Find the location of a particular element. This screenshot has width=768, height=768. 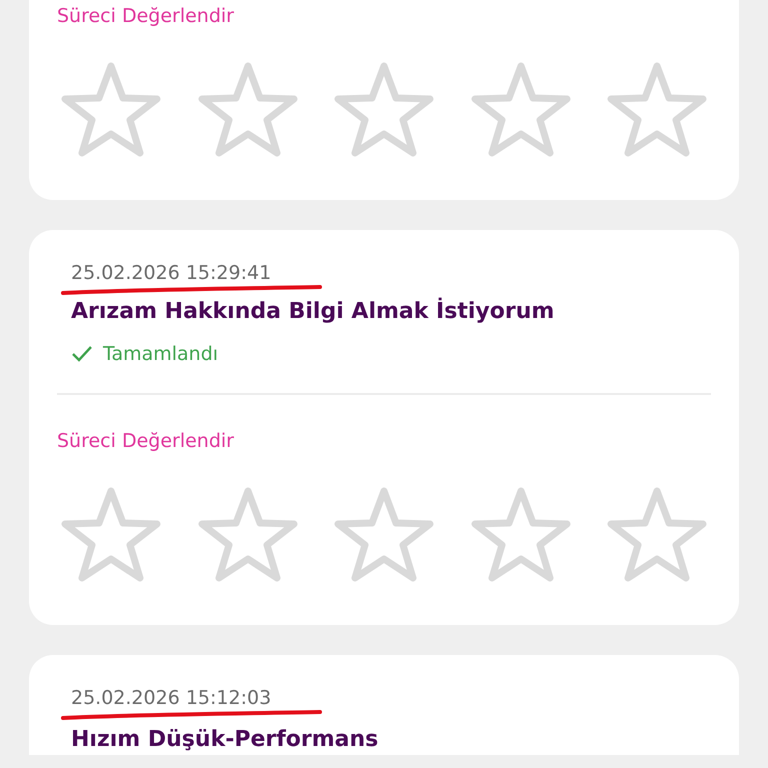

ticket-date: 25.02.2026 15:12:03 is located at coordinates (171, 698).